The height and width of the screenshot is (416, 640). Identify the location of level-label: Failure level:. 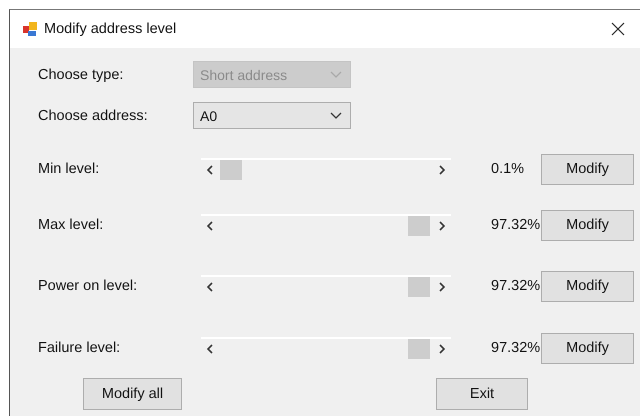
(80, 348).